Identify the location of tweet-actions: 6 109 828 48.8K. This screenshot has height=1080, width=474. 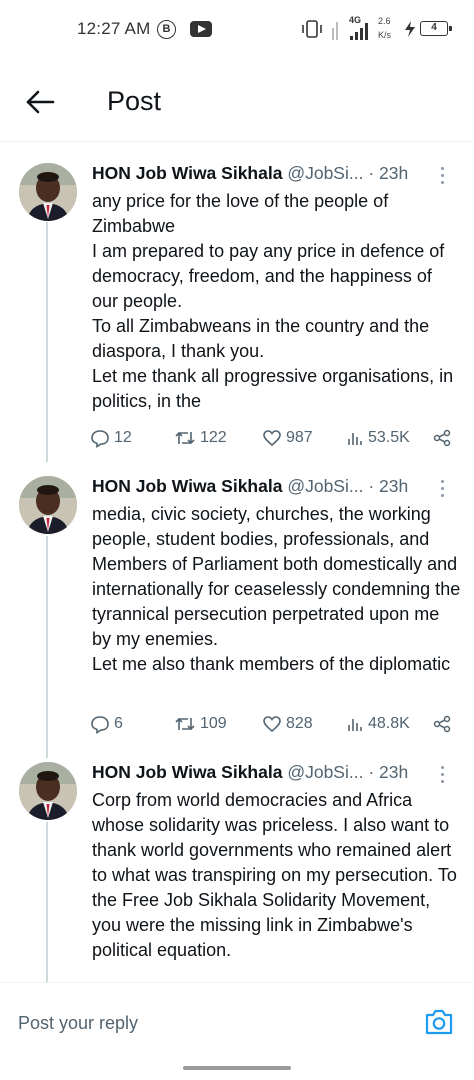
(275, 724).